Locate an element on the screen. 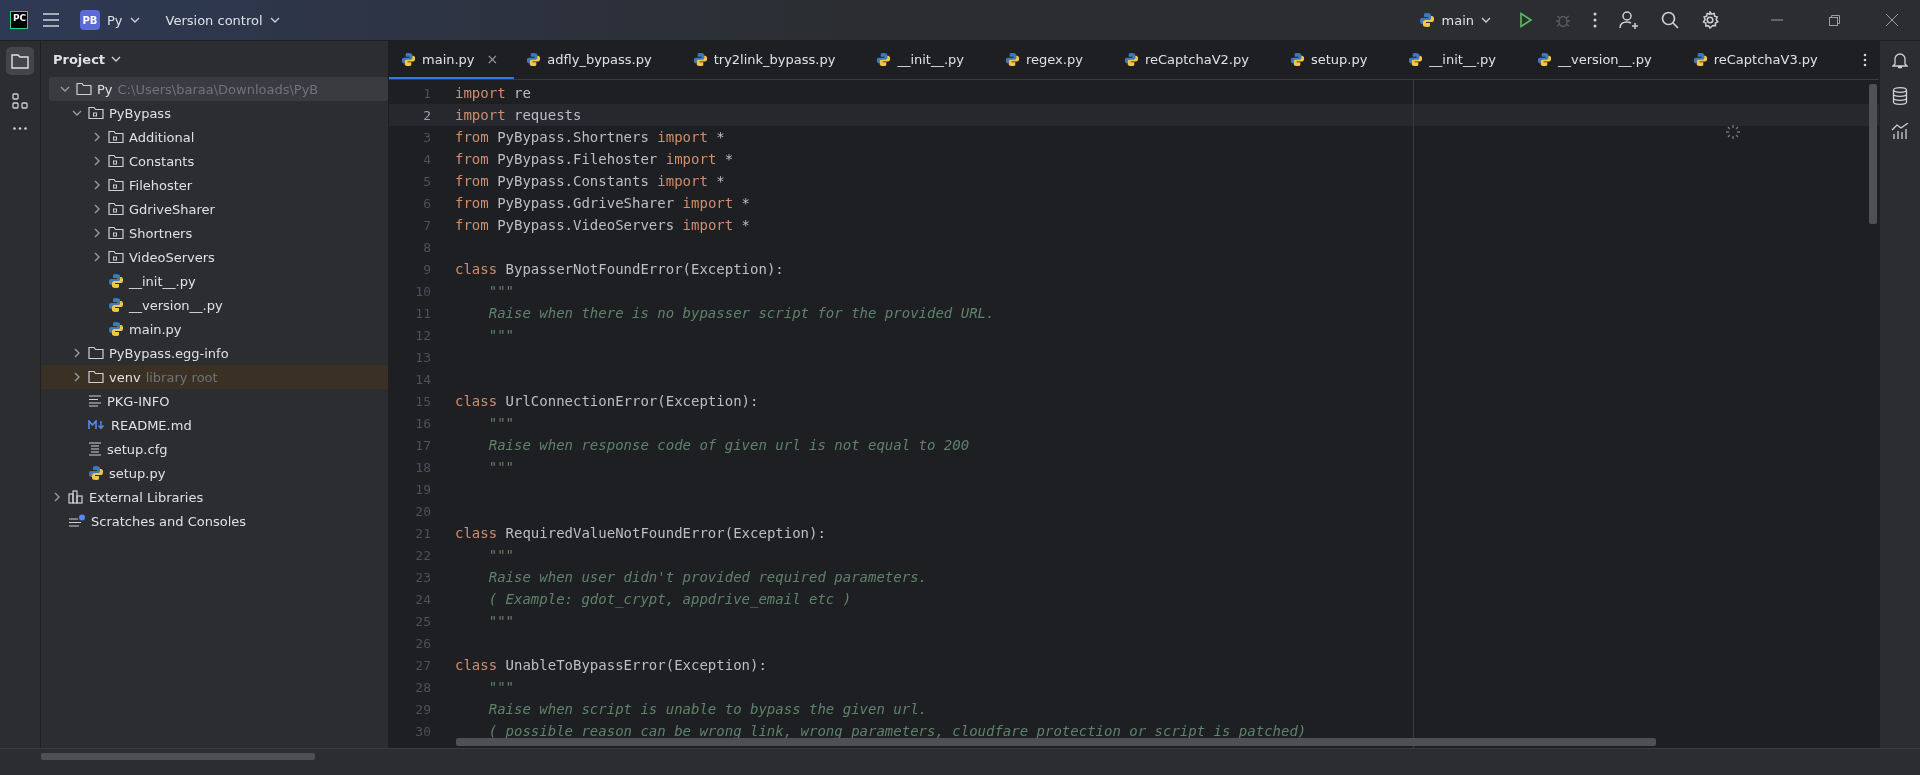 Image resolution: width=1920 pixels, height=775 pixels. tab-label: try2link_bypass.py is located at coordinates (774, 59).